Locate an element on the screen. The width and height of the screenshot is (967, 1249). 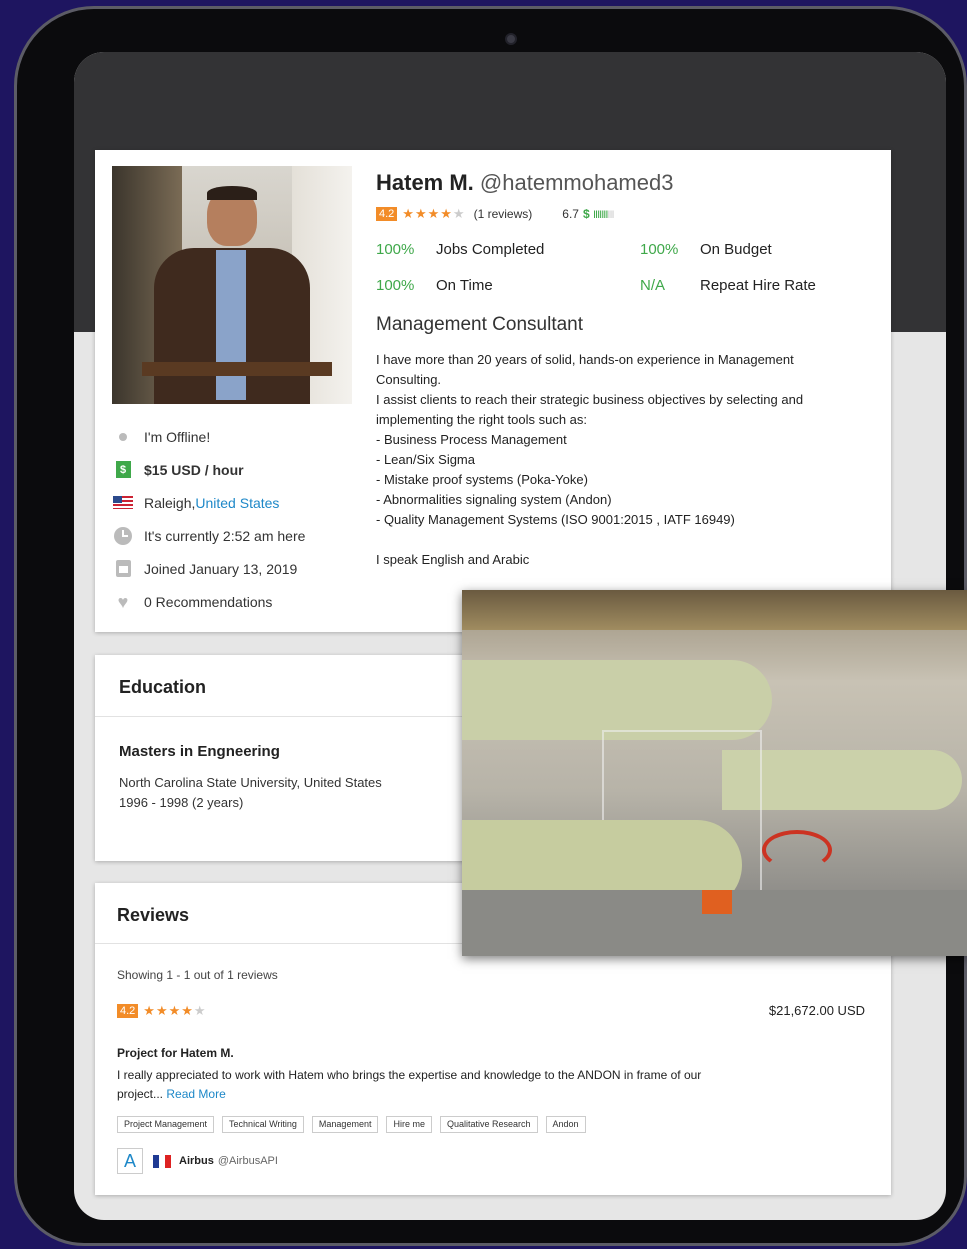
description-line: - Lean/Six Sigma is located at coordinates (425, 459).